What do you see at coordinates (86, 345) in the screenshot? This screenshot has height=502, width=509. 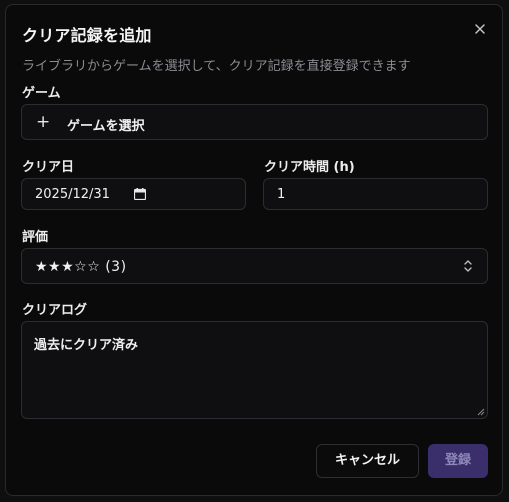 I see `clear-log-value: 過去にクリア済み` at bounding box center [86, 345].